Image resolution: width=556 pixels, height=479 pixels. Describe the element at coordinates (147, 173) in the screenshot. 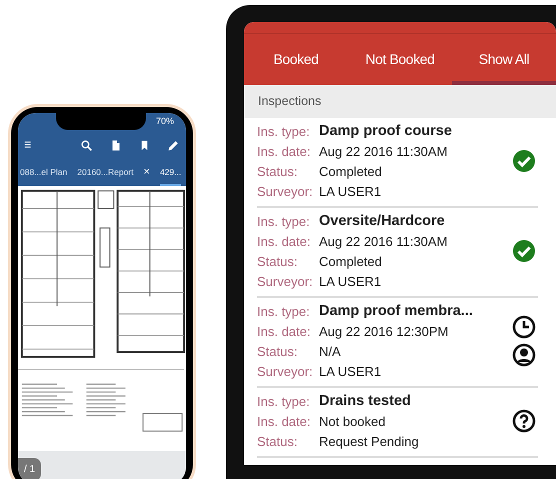

I see `close-tab-button: ×` at that location.